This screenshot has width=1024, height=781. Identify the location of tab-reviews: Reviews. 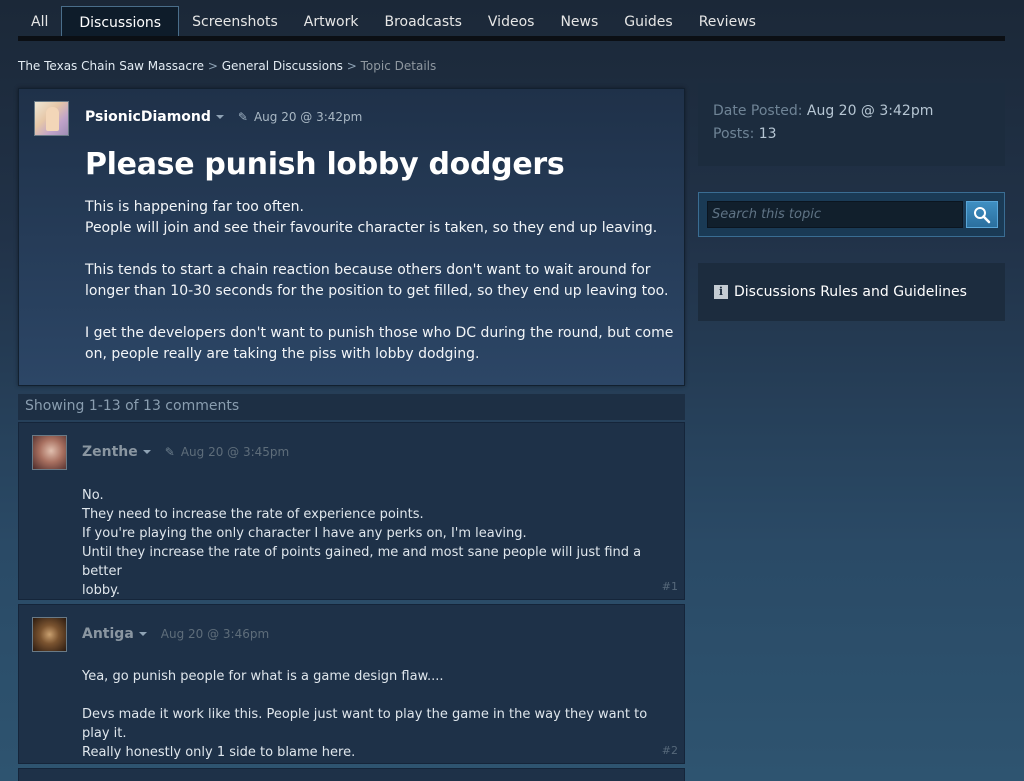
(727, 22).